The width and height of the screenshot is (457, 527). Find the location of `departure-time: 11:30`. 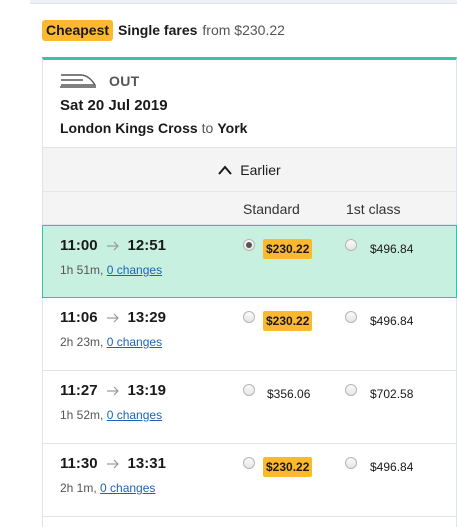

departure-time: 11:30 is located at coordinates (79, 463).